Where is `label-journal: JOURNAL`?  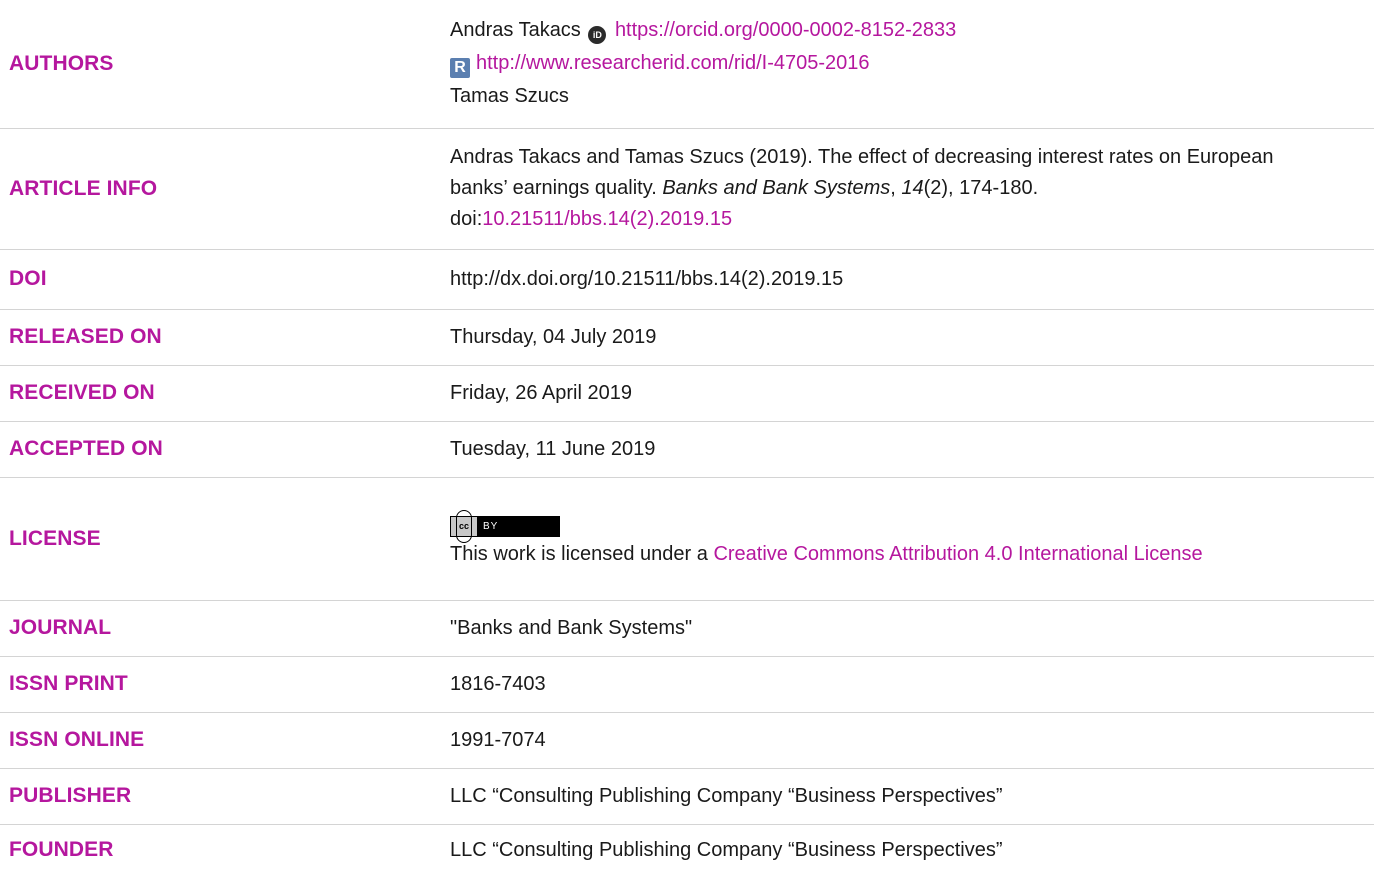 label-journal: JOURNAL is located at coordinates (225, 628).